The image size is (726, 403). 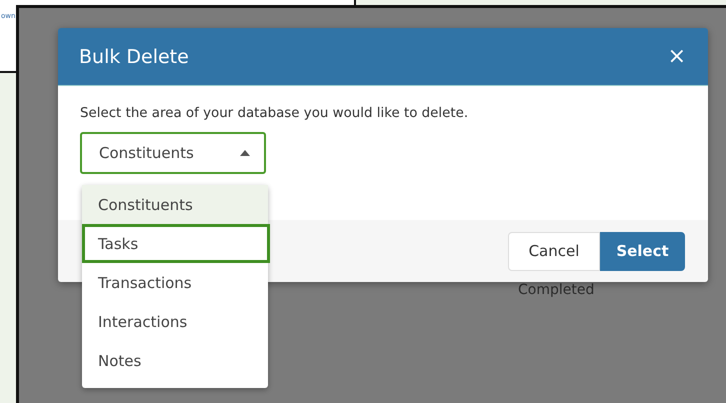 I want to click on dropdown-option: Tasks, so click(x=176, y=243).